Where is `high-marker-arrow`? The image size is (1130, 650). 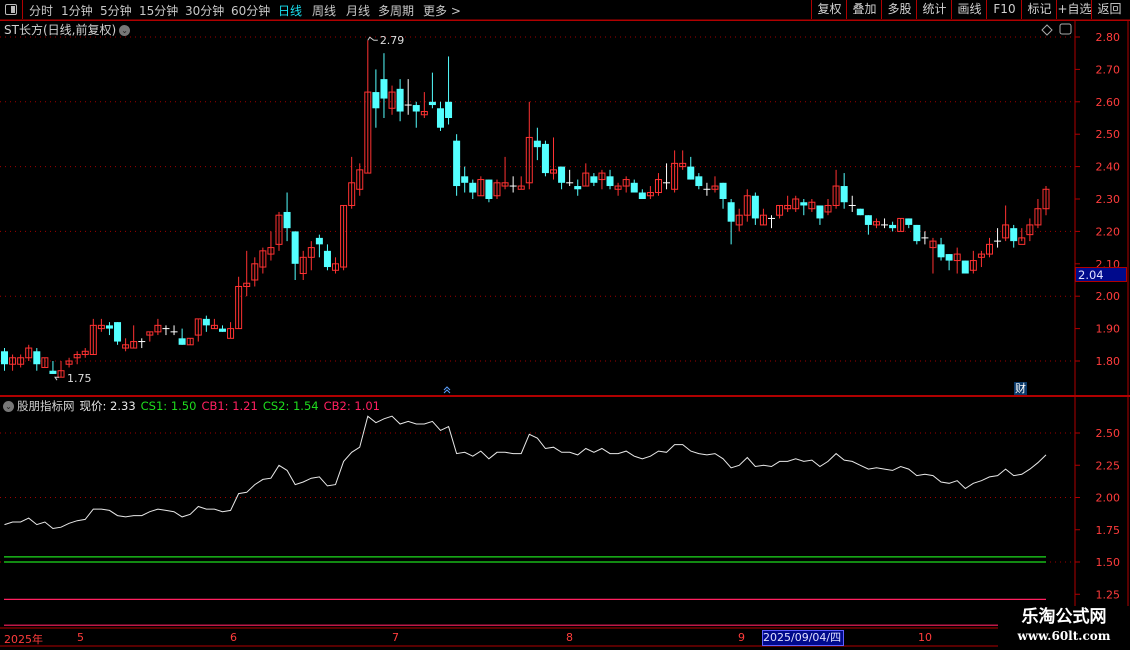 high-marker-arrow is located at coordinates (372, 38).